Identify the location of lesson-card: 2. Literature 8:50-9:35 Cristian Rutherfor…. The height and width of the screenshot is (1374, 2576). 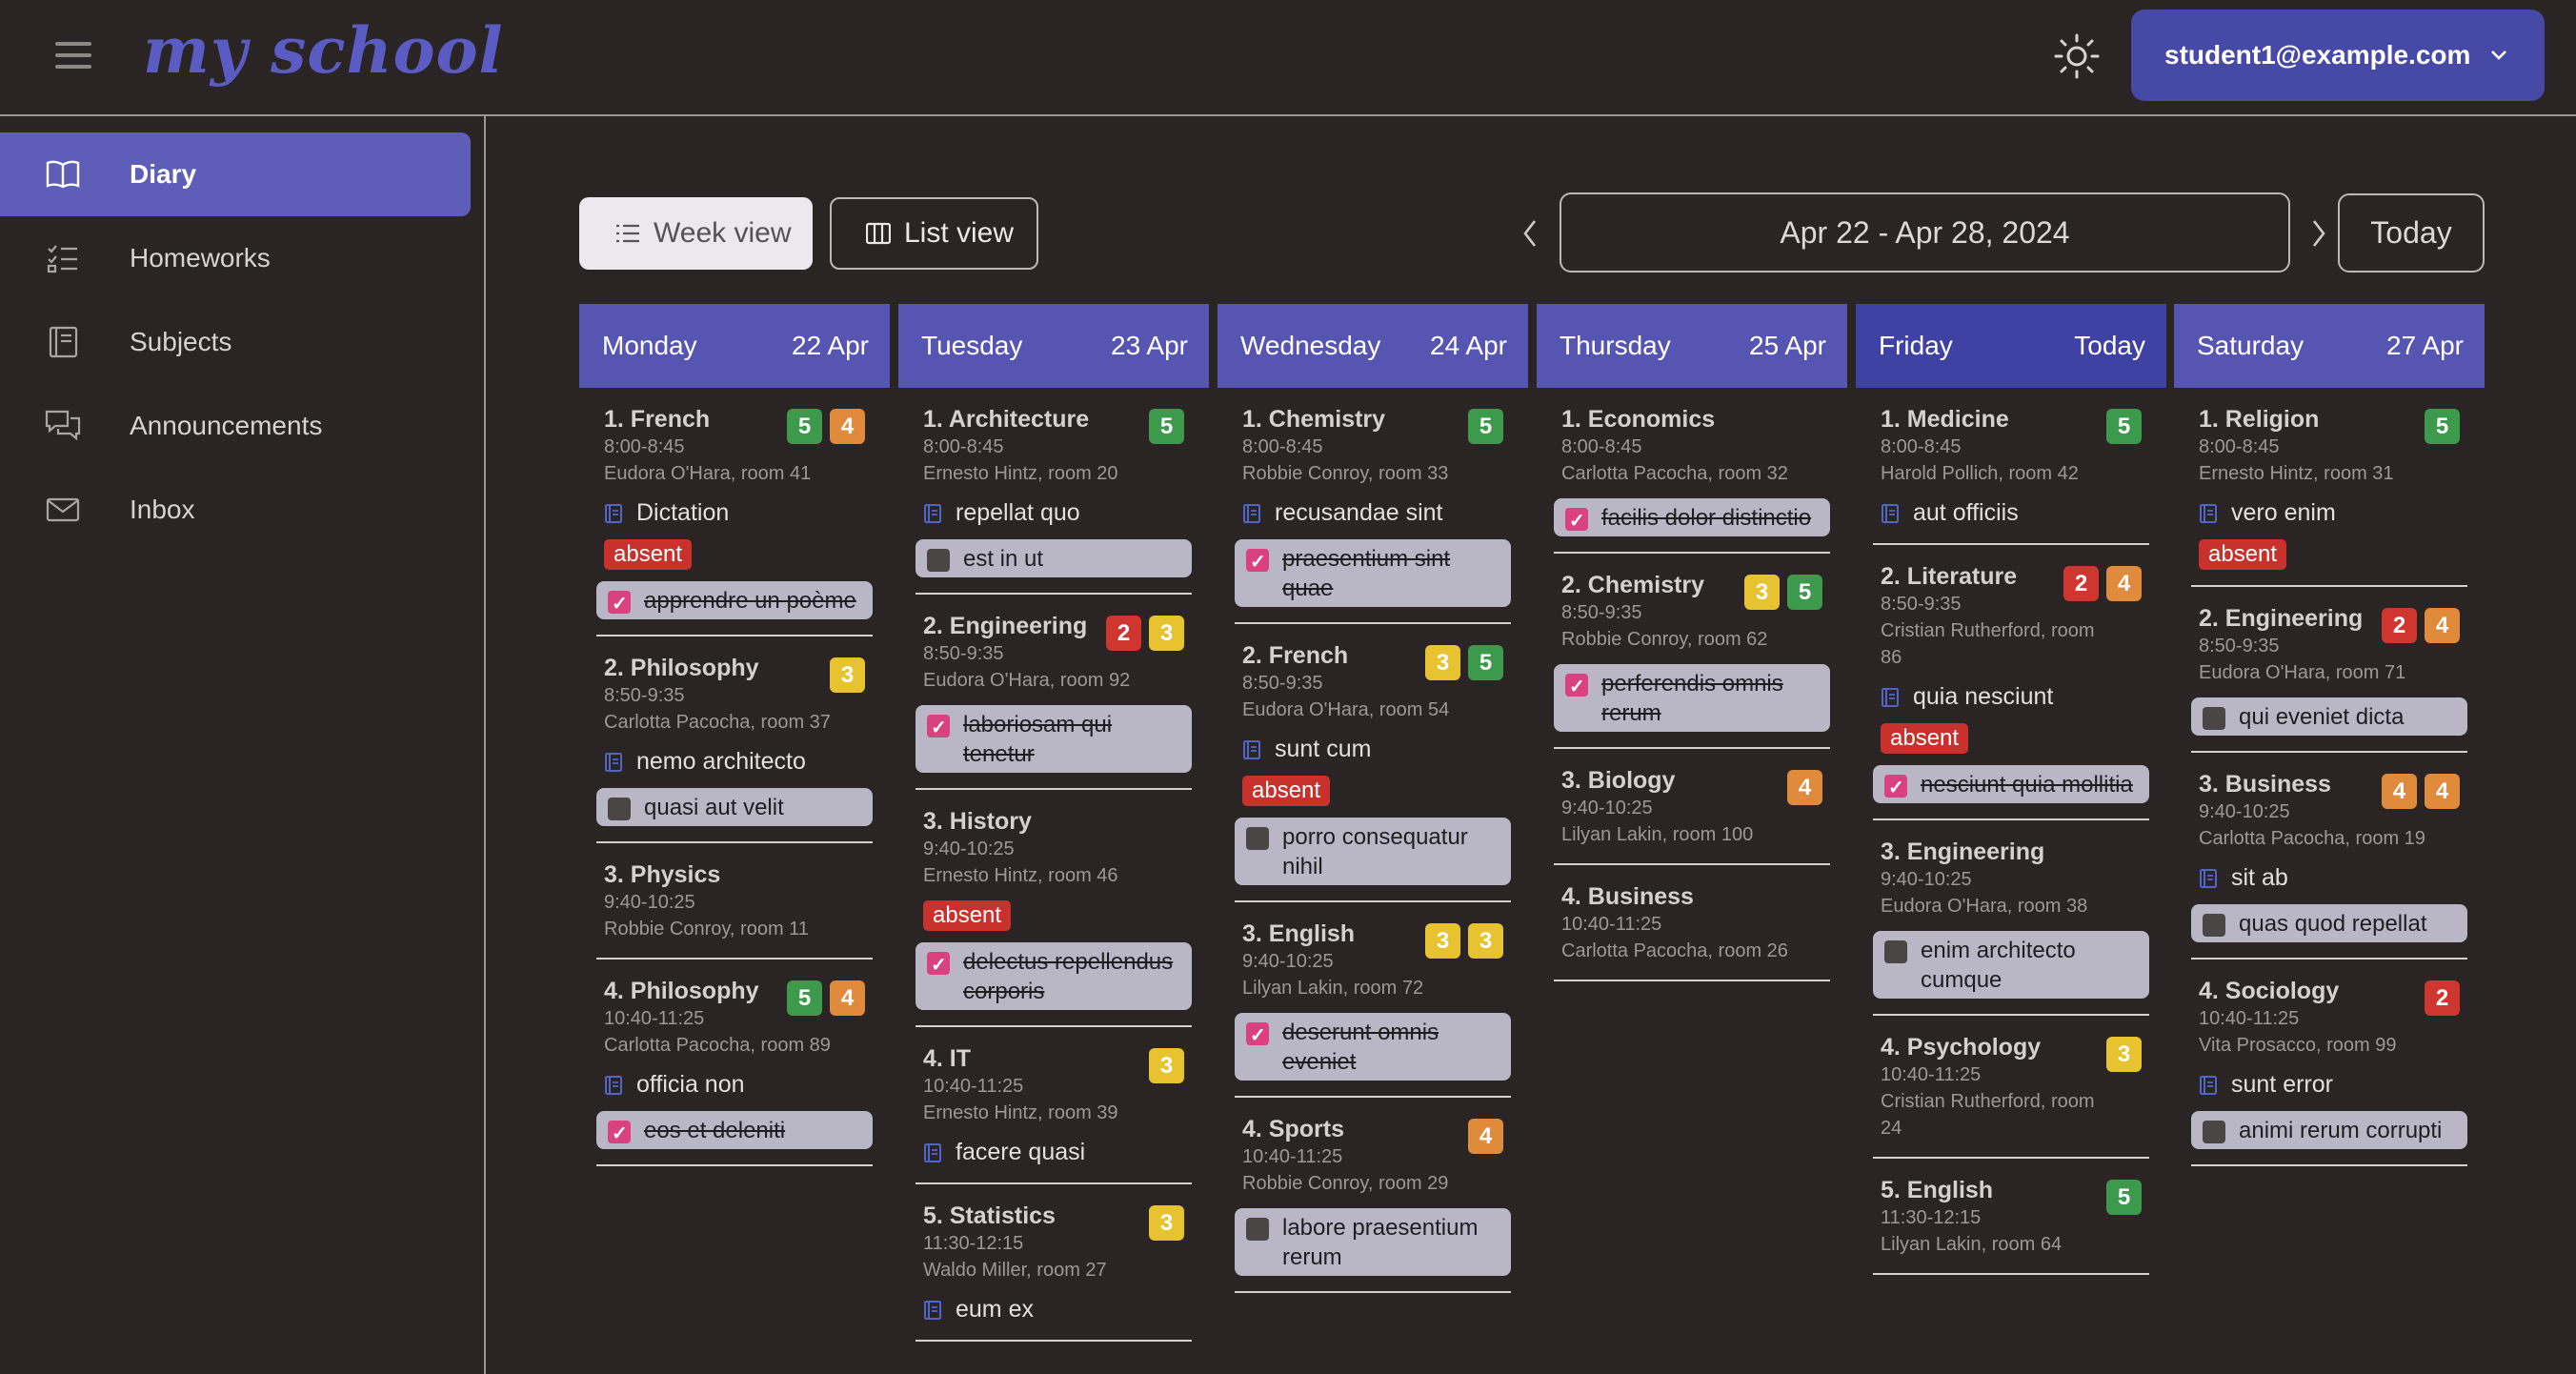
(2011, 682).